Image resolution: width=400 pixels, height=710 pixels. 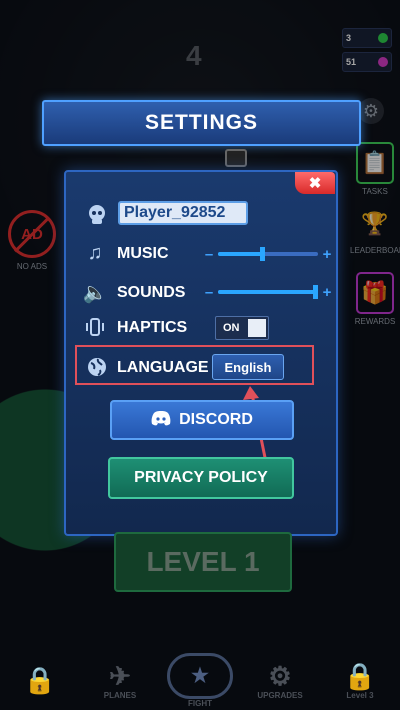 I want to click on level-play-label: LEVEL 1, so click(x=203, y=561).